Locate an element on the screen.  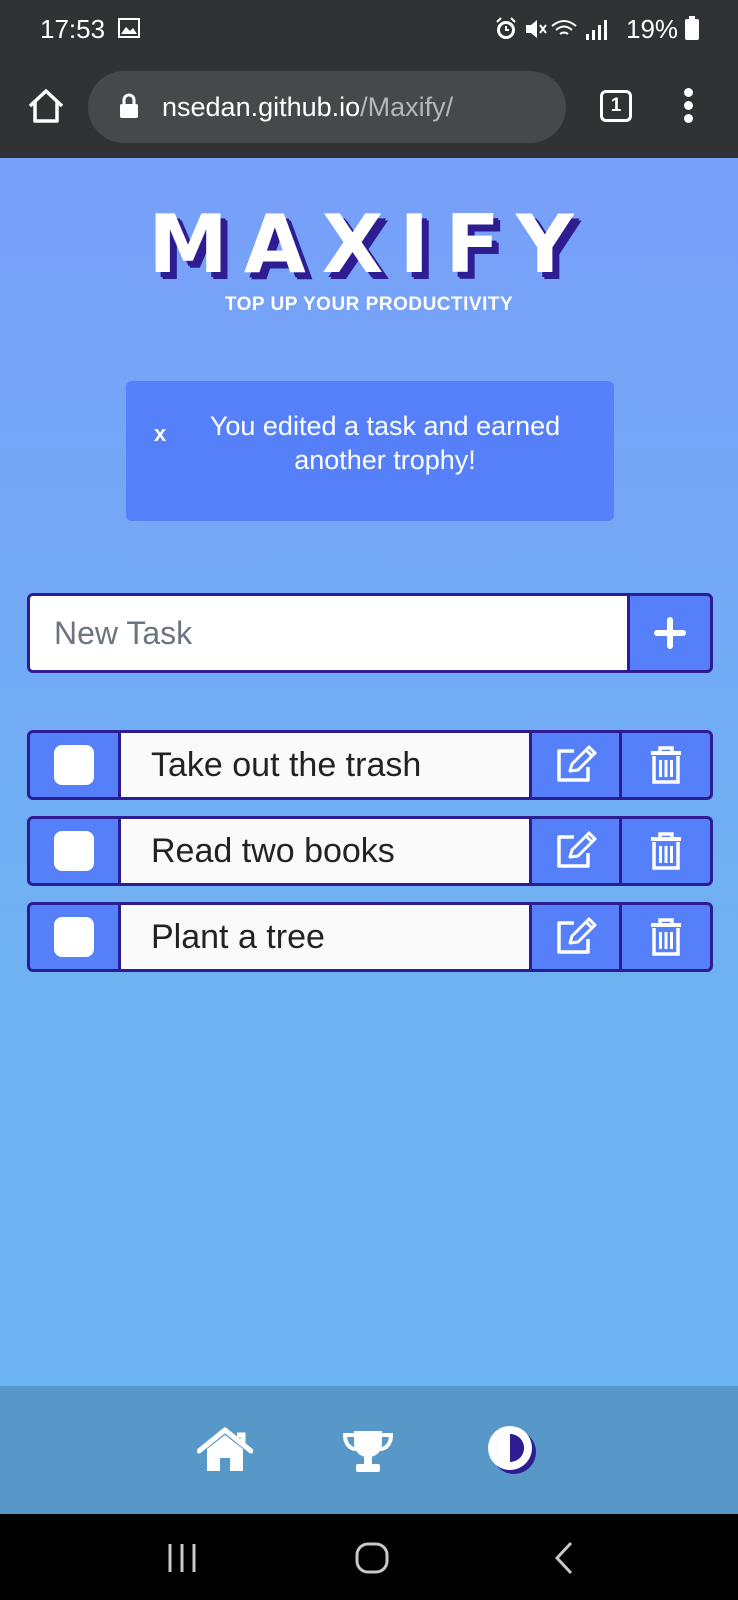
mute-icon is located at coordinates (536, 29).